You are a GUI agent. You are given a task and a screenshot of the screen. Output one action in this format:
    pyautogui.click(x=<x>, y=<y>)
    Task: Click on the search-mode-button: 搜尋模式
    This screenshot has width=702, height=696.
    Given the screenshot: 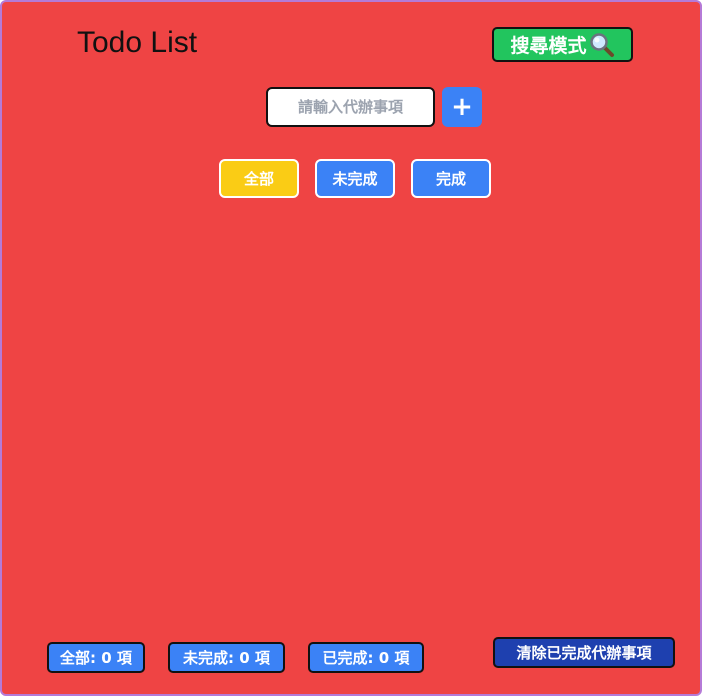 What is the action you would take?
    pyautogui.click(x=562, y=44)
    